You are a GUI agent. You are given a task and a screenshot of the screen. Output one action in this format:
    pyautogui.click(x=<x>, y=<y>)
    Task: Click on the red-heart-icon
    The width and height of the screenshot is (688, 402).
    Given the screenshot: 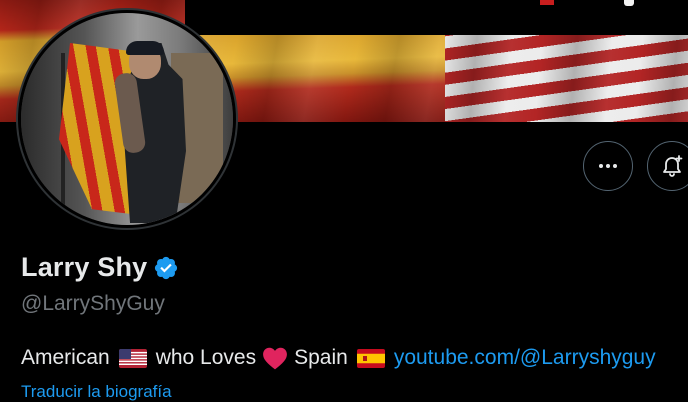 What is the action you would take?
    pyautogui.click(x=275, y=358)
    